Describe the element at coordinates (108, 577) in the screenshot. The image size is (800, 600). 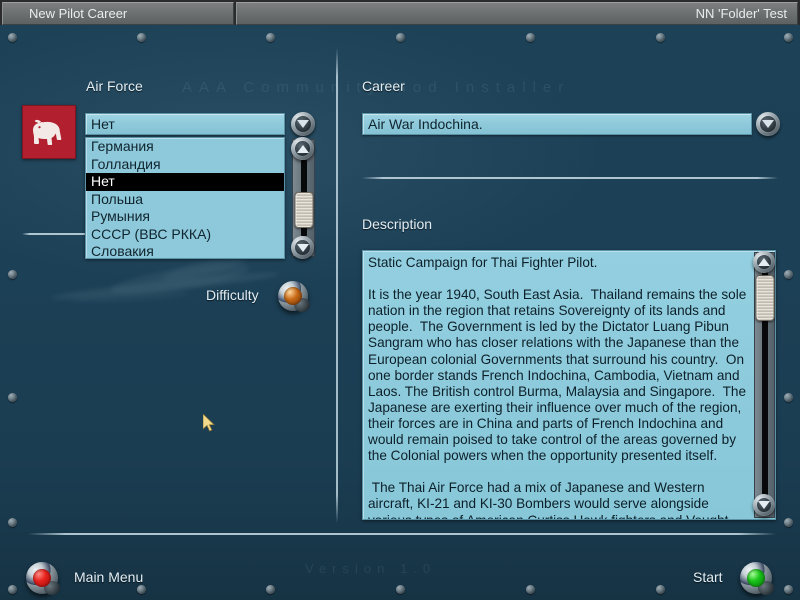
I see `main-menu-label: Main Menu` at that location.